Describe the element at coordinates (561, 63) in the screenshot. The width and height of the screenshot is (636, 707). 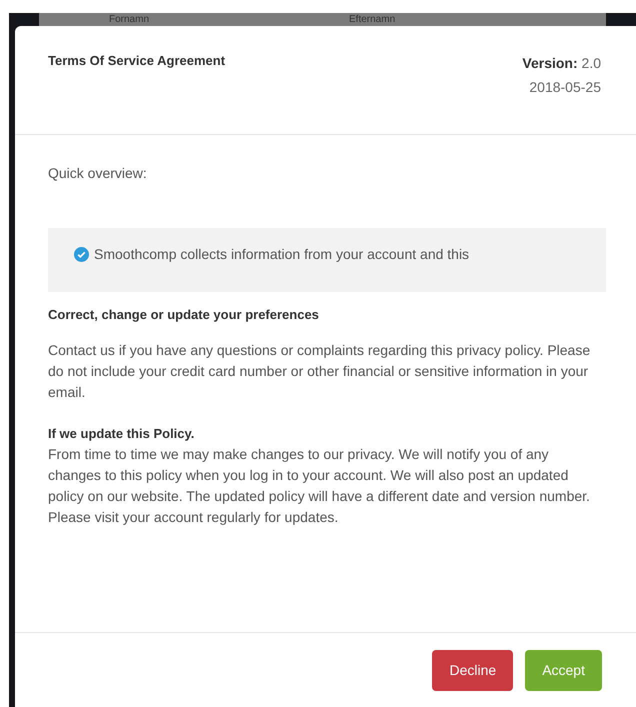
I see `version-text: Version: 2.0` at that location.